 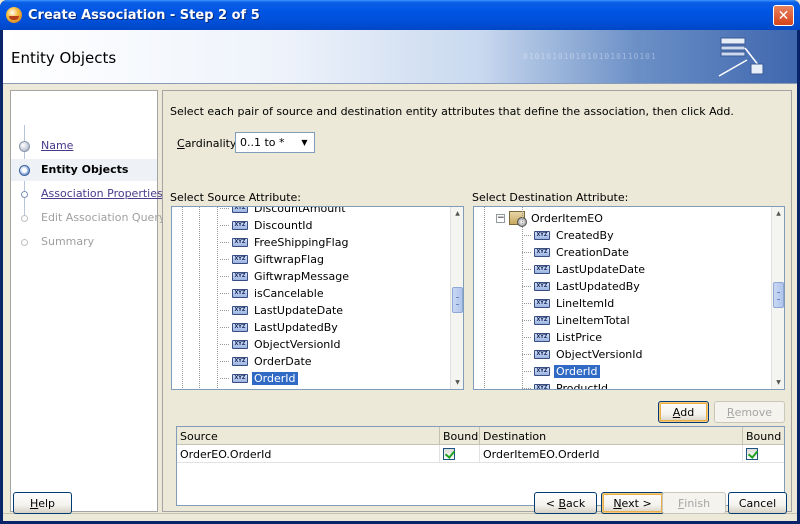 What do you see at coordinates (400, 15) in the screenshot?
I see `title-bar: Create Association - Step 2 of 5 ✕` at bounding box center [400, 15].